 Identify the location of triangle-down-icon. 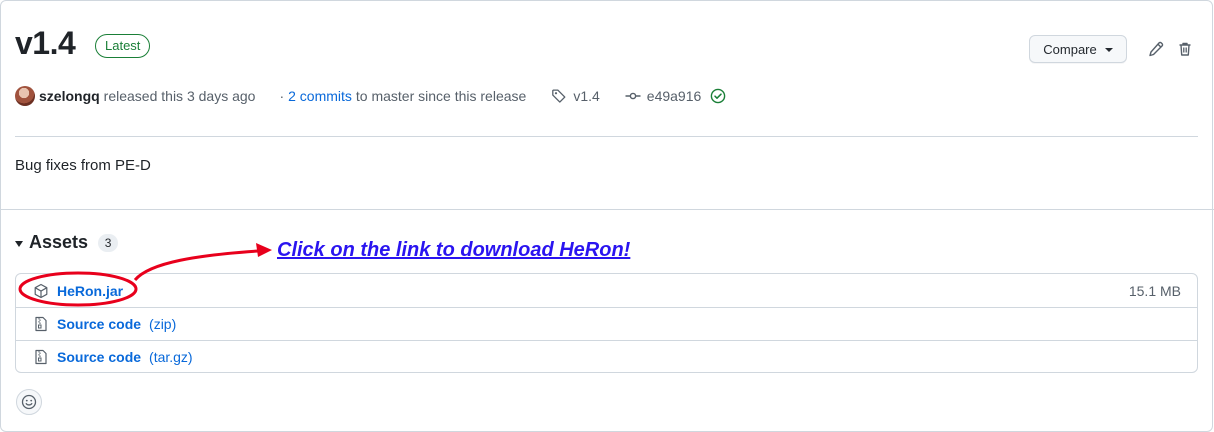
(19, 243).